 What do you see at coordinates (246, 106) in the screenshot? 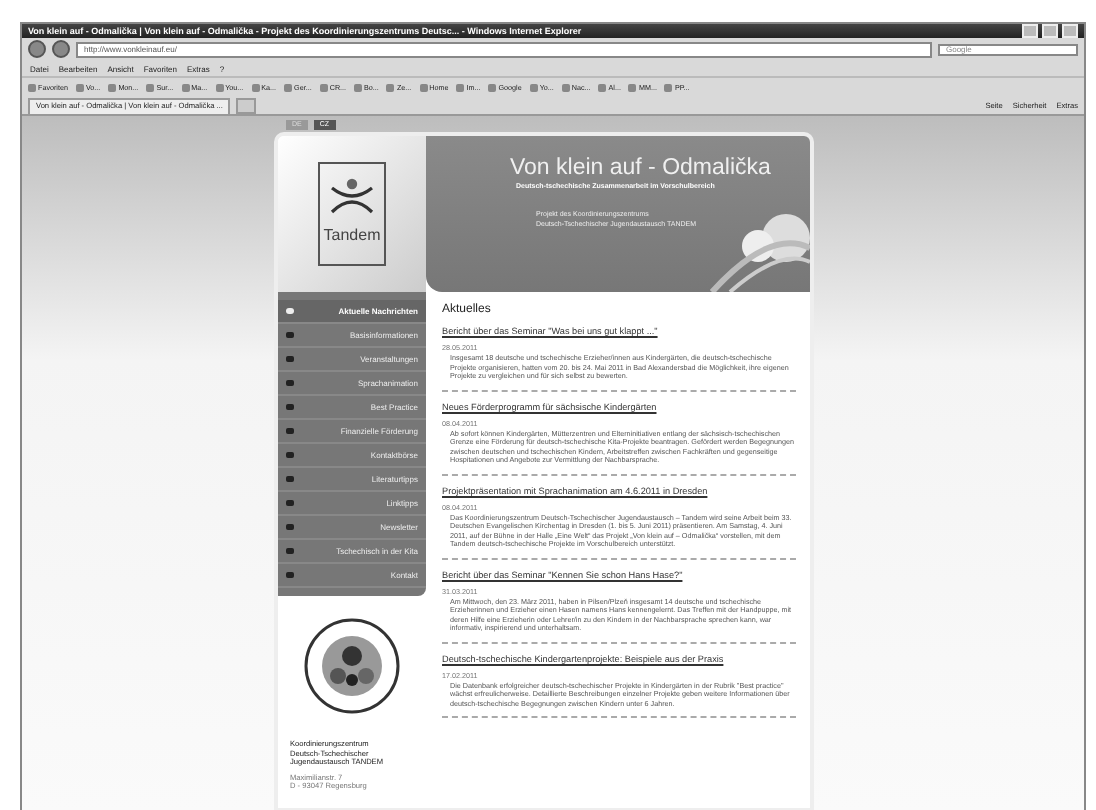
I see `new-tab-button` at bounding box center [246, 106].